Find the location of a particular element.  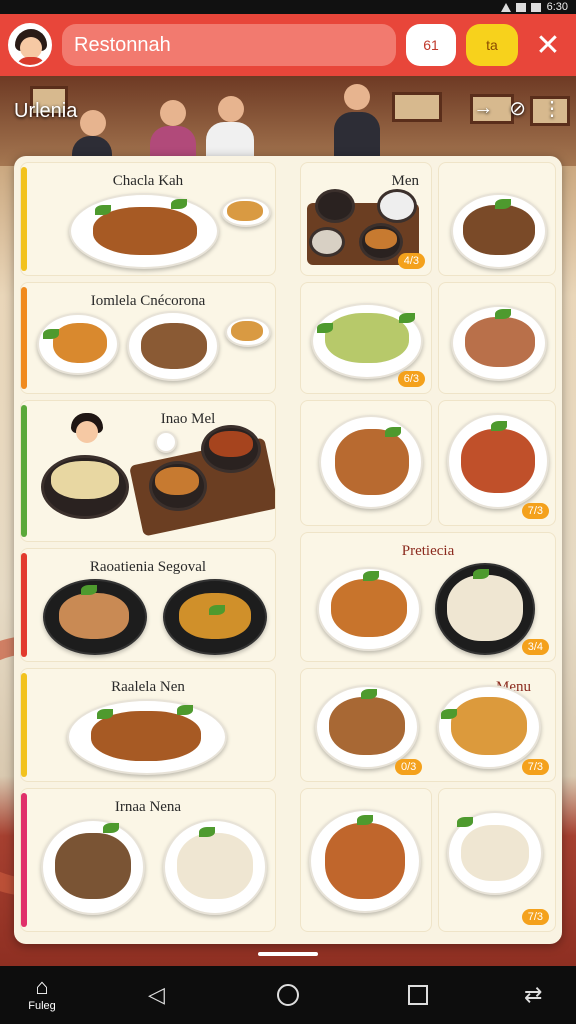

pill-button-2: ta is located at coordinates (492, 45).